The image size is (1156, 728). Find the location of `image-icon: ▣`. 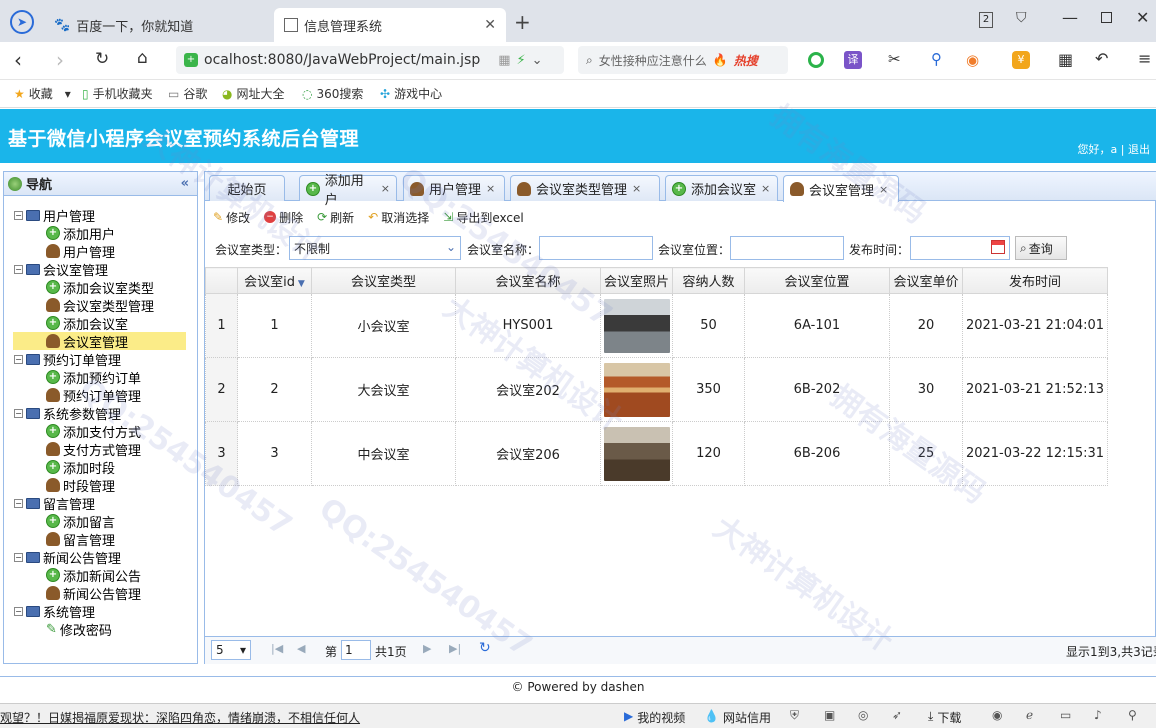

image-icon: ▣ is located at coordinates (829, 715).